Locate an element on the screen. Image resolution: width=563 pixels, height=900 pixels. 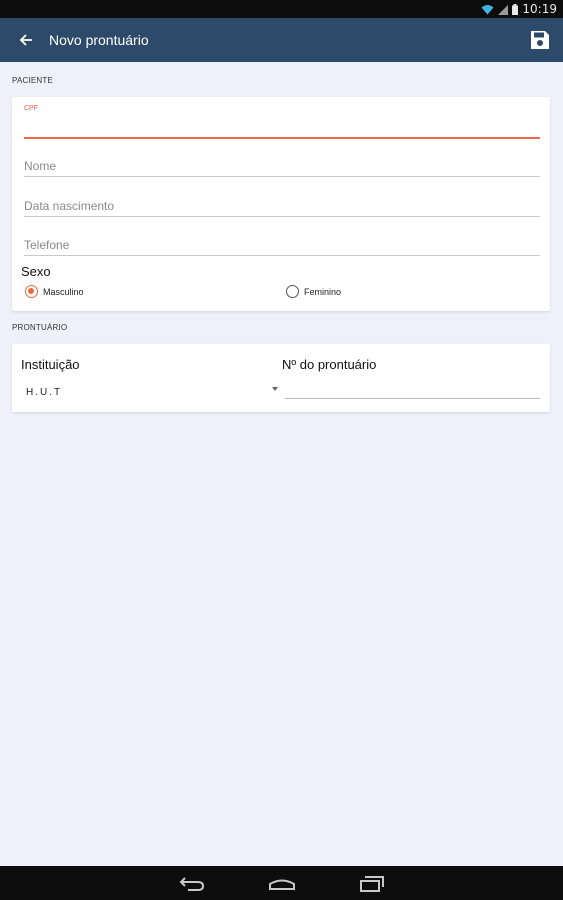
nome-field: Nome is located at coordinates (282, 169).